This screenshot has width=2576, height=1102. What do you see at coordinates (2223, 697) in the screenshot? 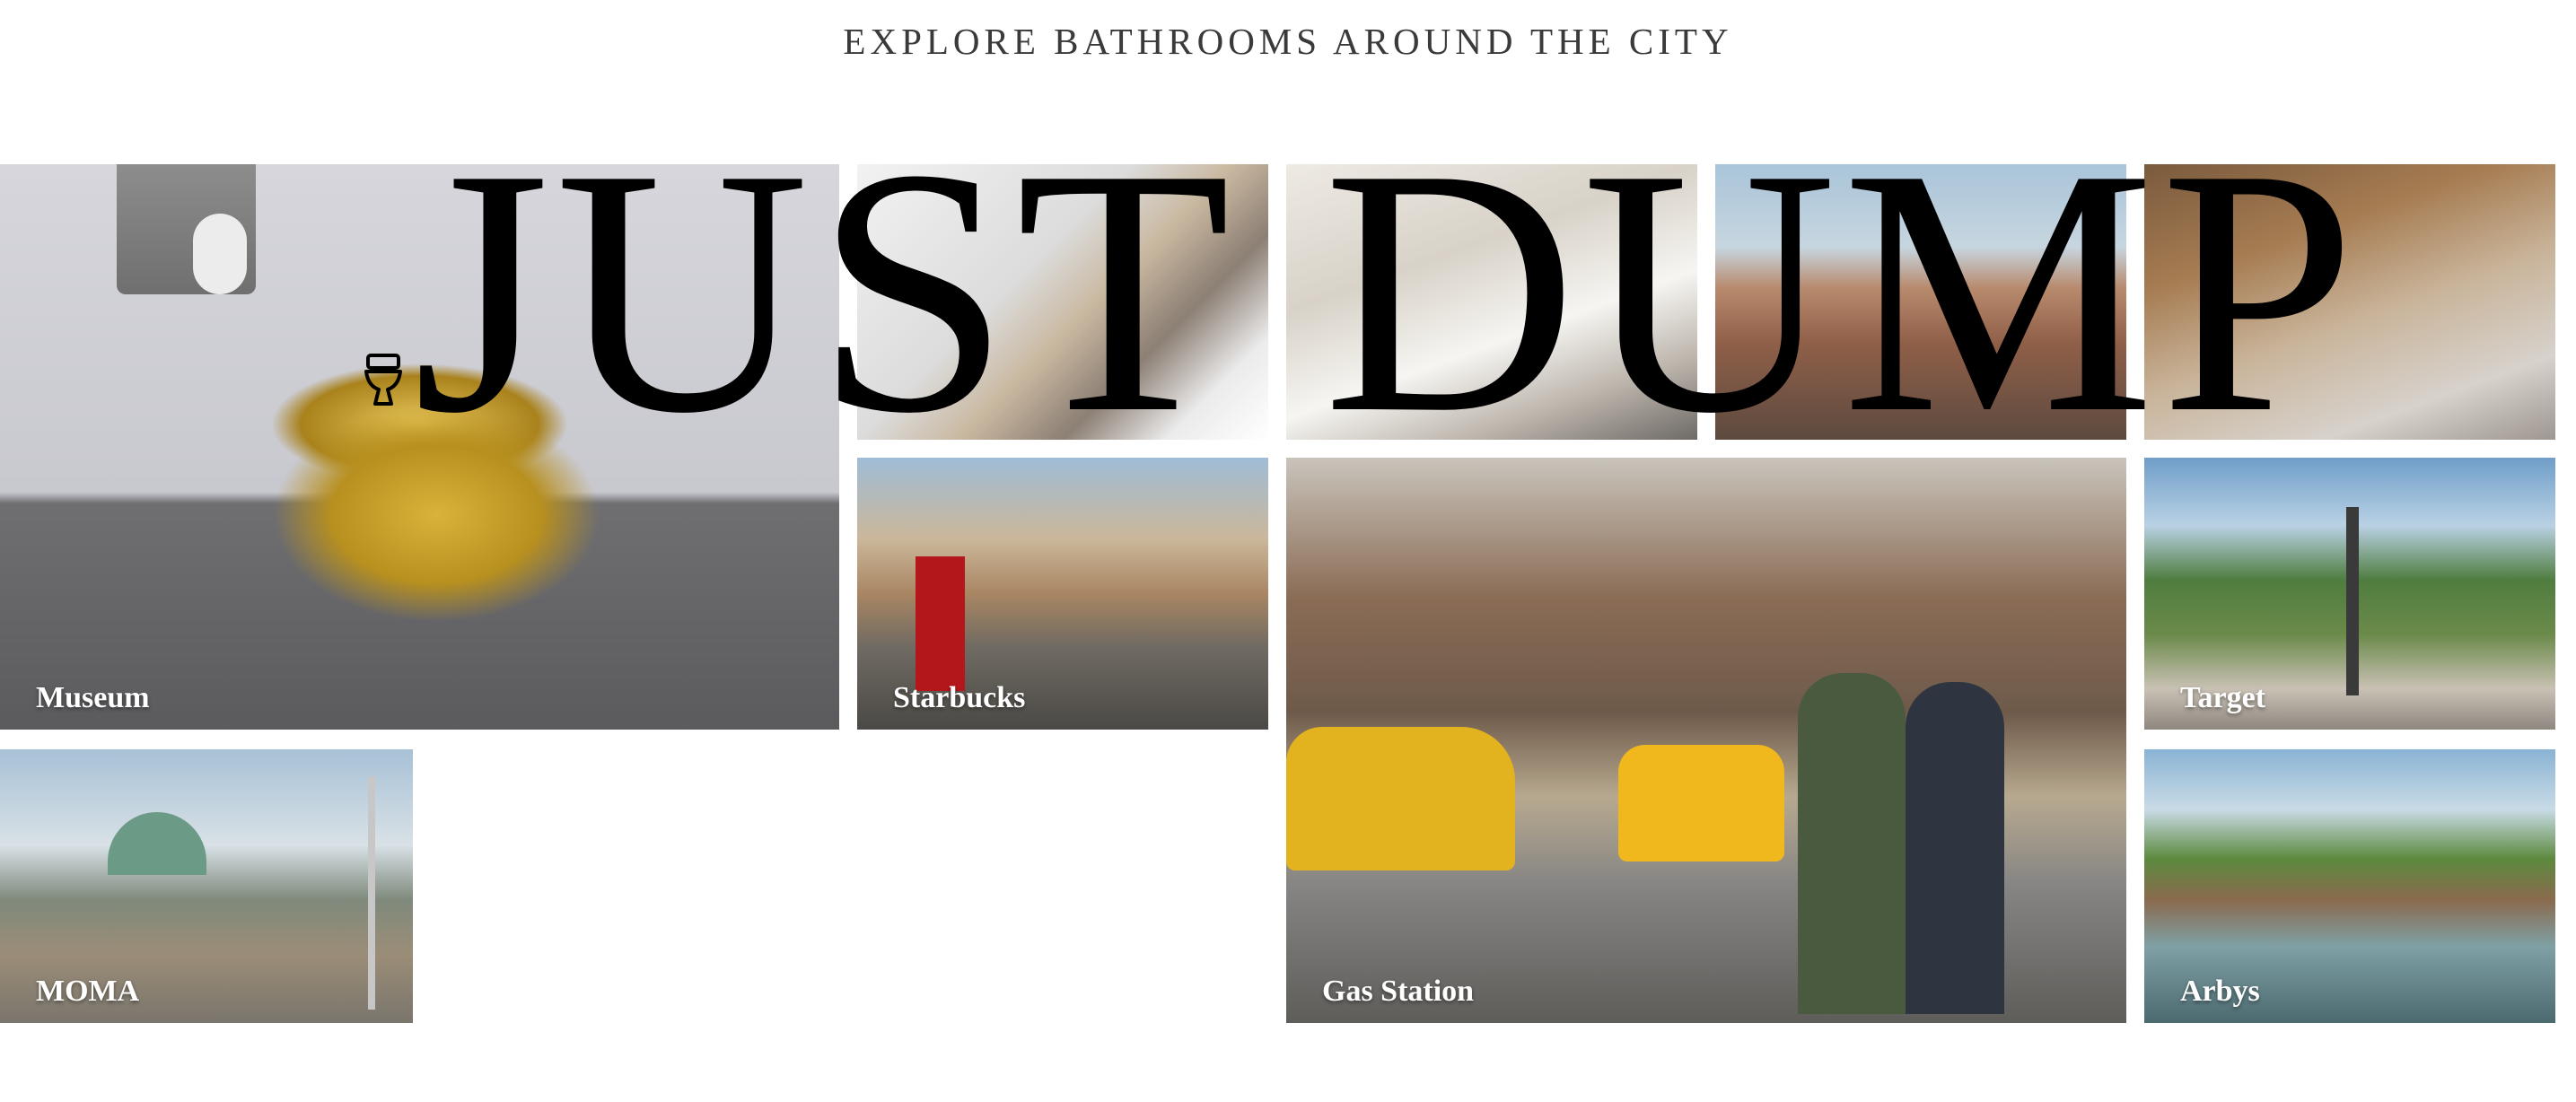
I see `tile-label: Target` at bounding box center [2223, 697].